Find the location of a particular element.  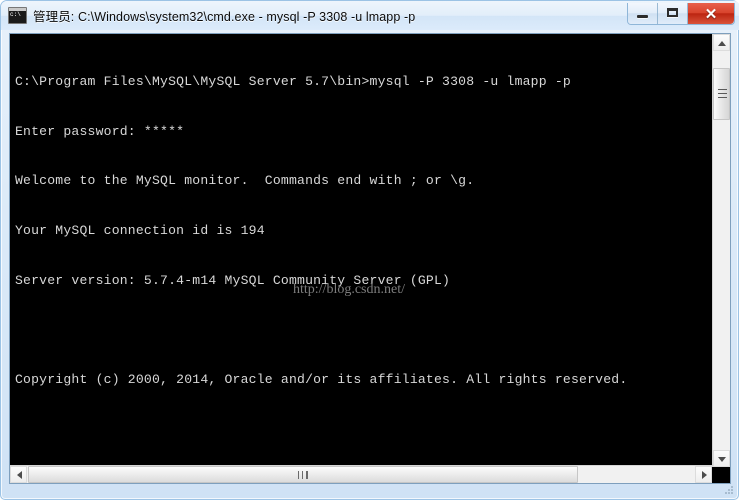

scroll-right-button is located at coordinates (703, 474).